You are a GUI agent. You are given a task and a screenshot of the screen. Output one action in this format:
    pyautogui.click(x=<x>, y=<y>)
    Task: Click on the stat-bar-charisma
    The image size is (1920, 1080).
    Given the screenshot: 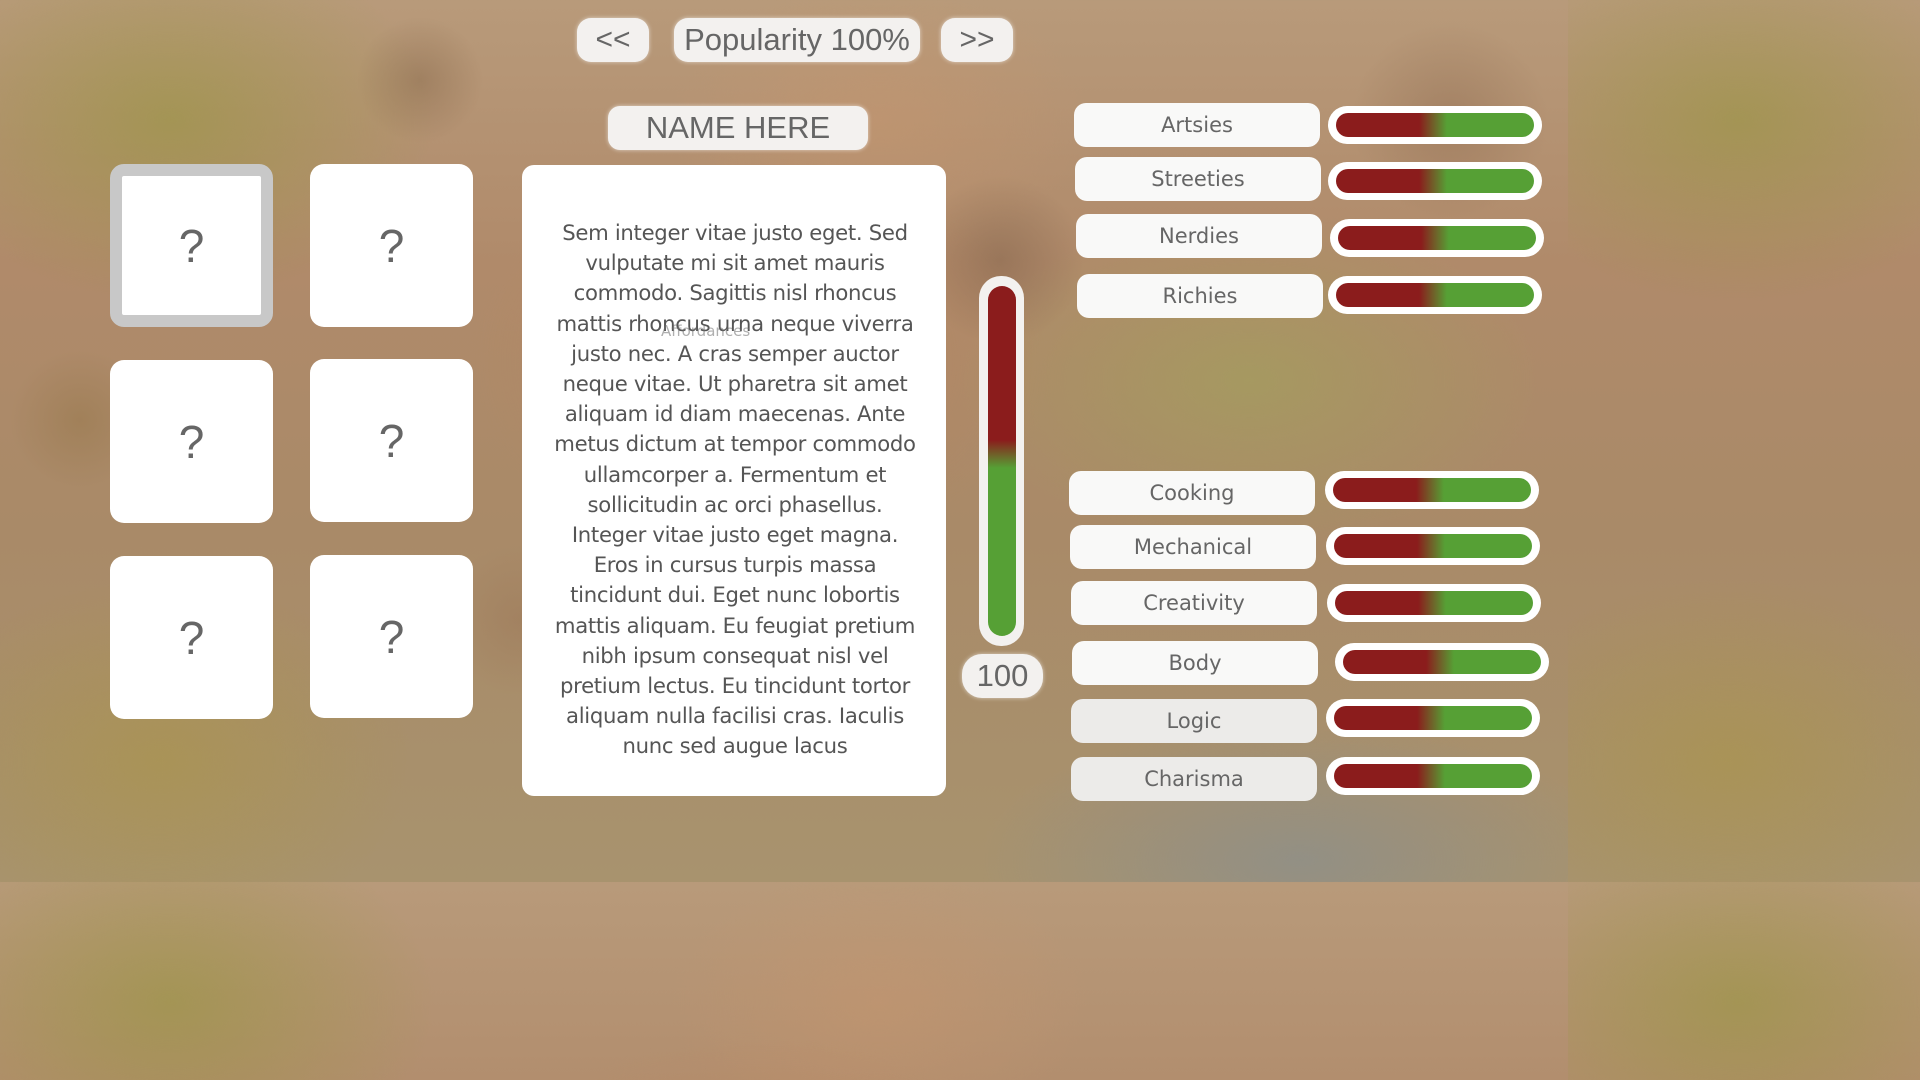 What is the action you would take?
    pyautogui.click(x=1433, y=776)
    